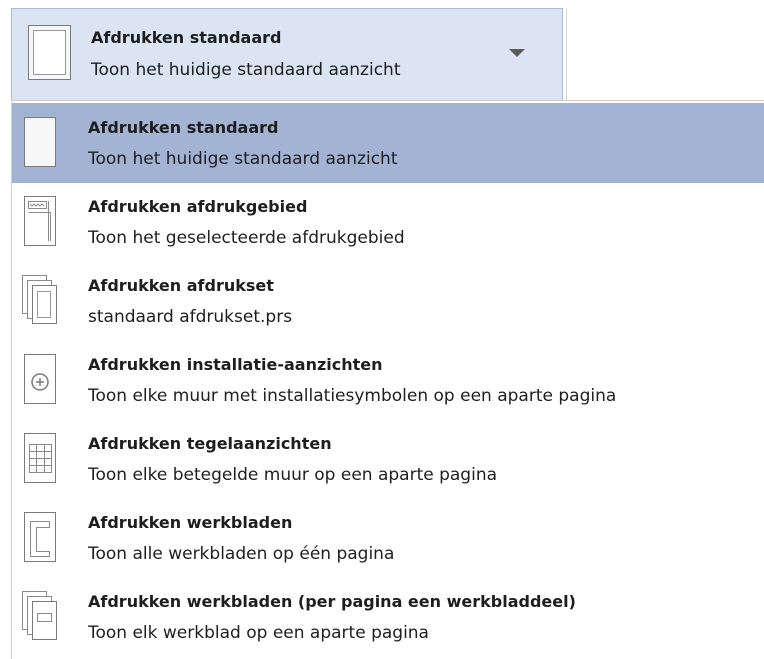  I want to click on menu-item-title: Afdrukken installatie-aanzichten, so click(235, 364).